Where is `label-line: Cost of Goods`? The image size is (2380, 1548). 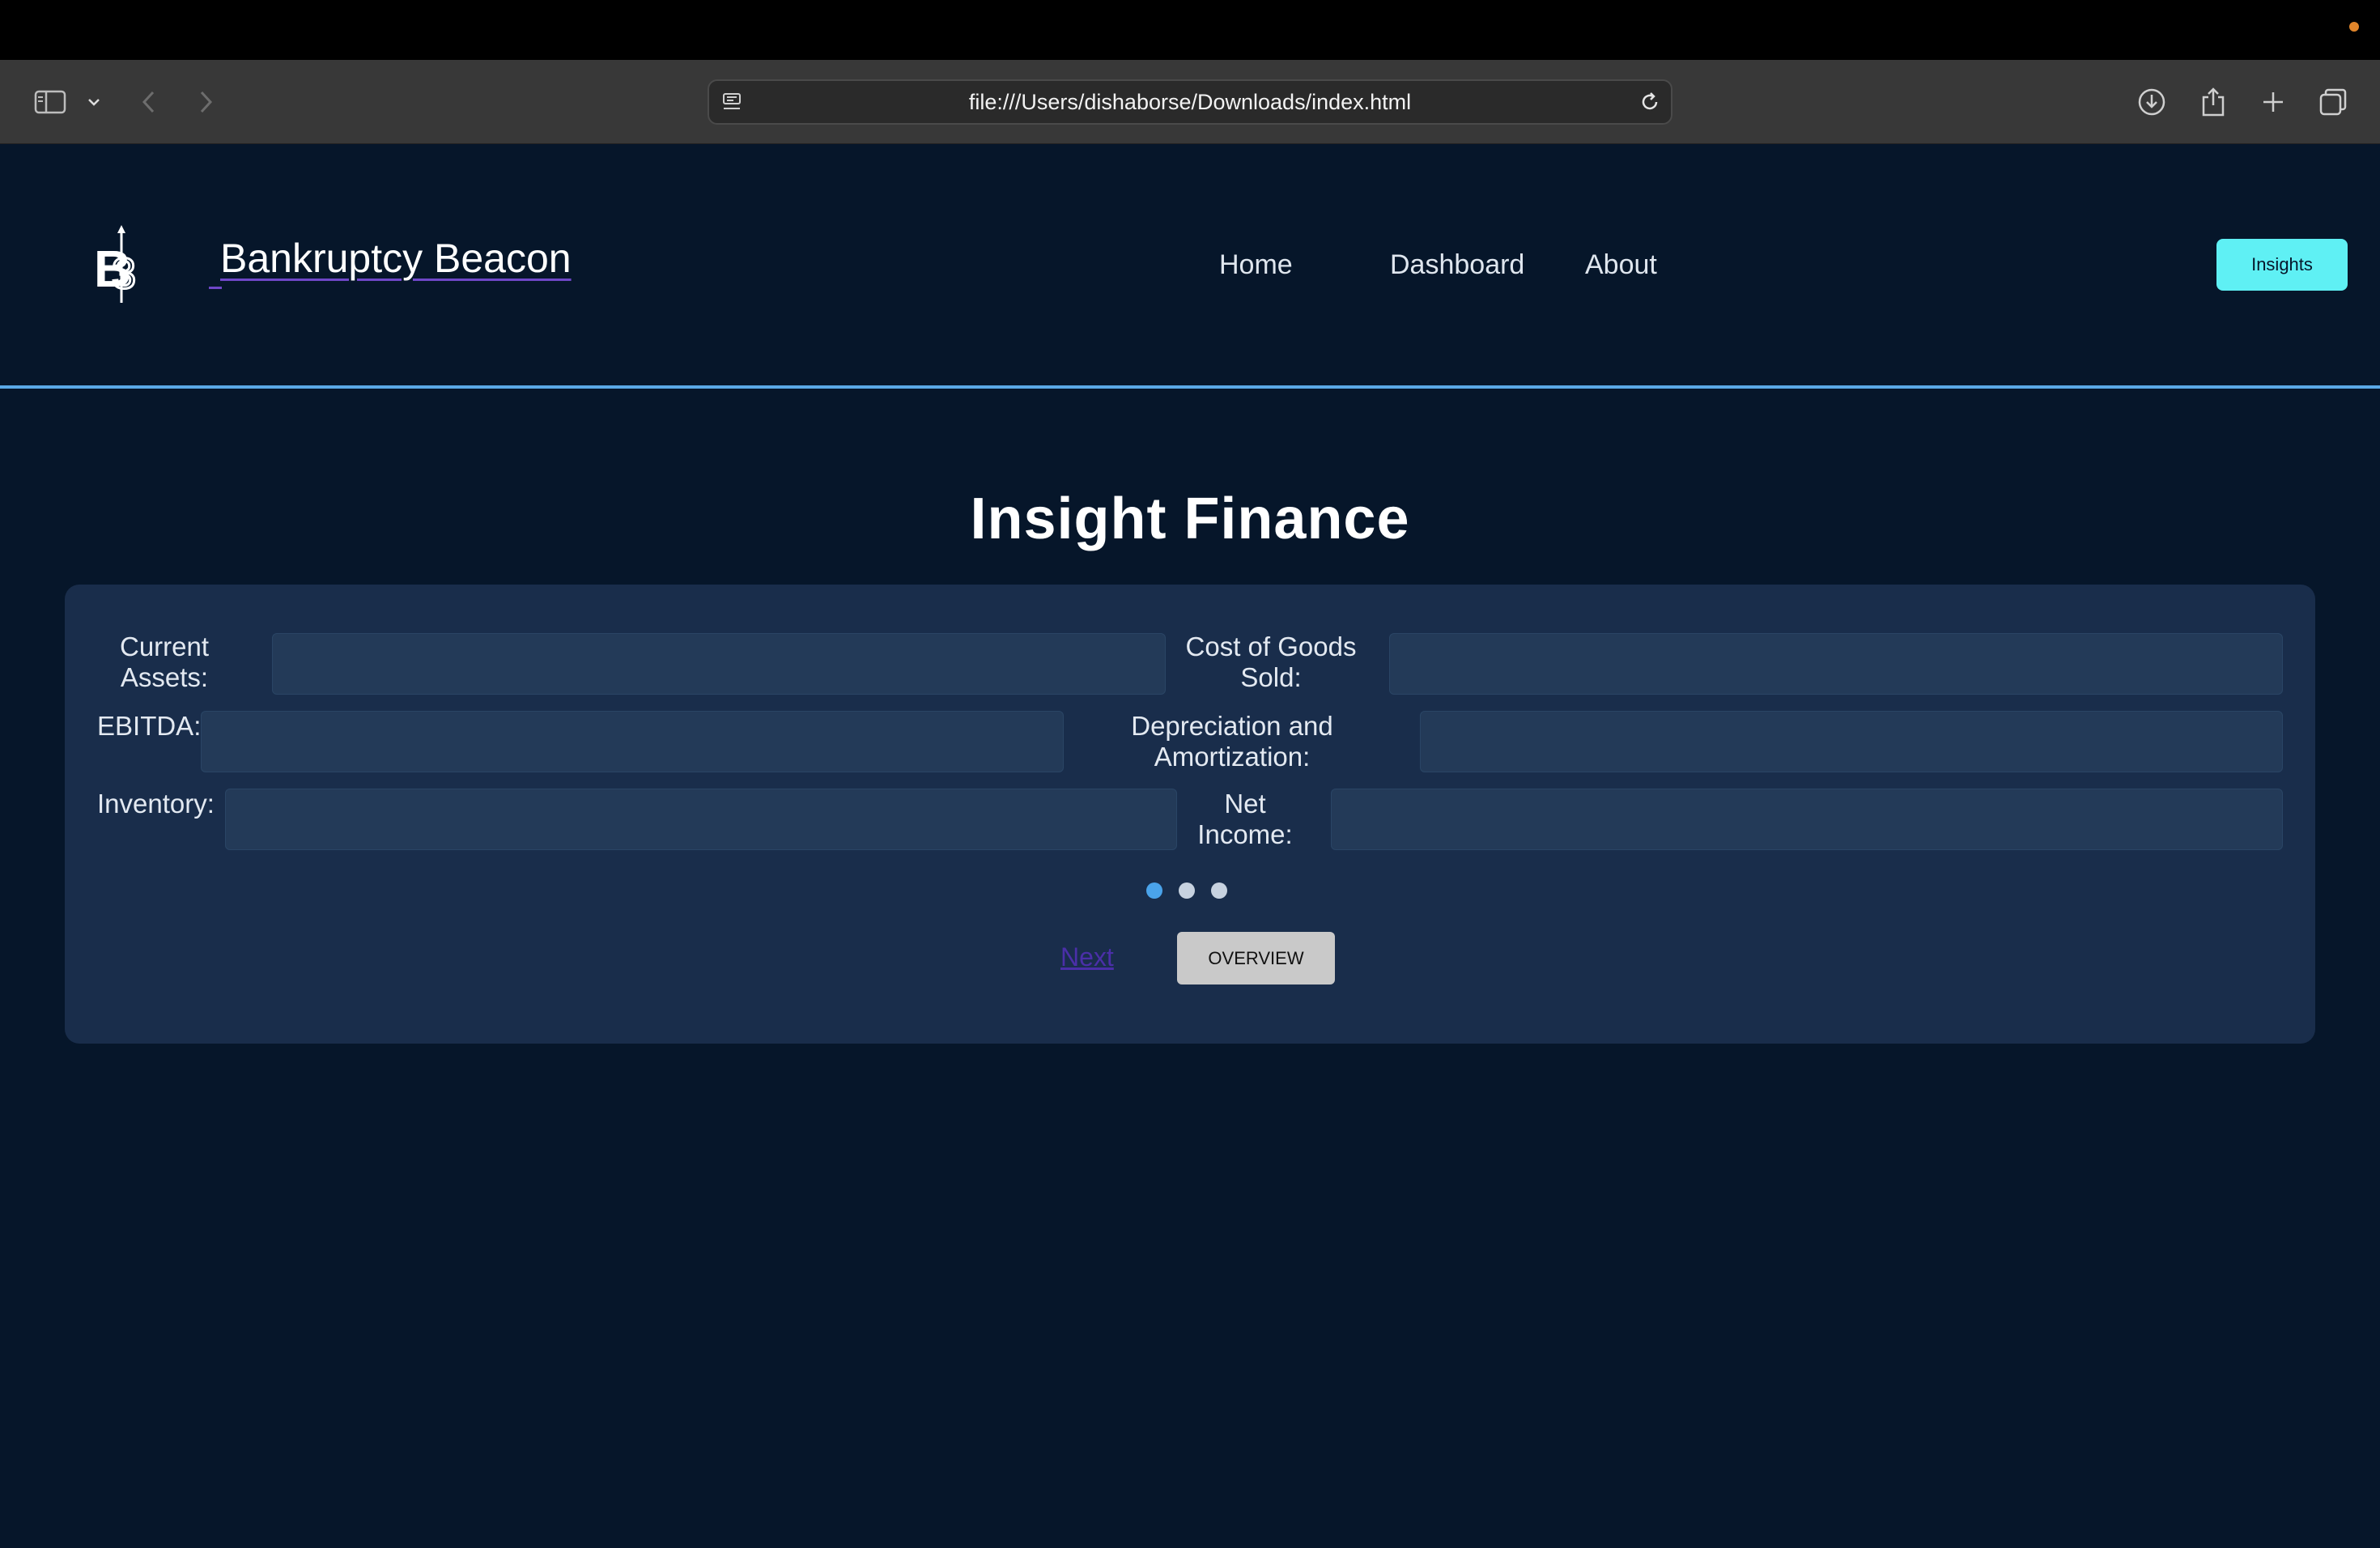
label-line: Cost of Goods is located at coordinates (1271, 646).